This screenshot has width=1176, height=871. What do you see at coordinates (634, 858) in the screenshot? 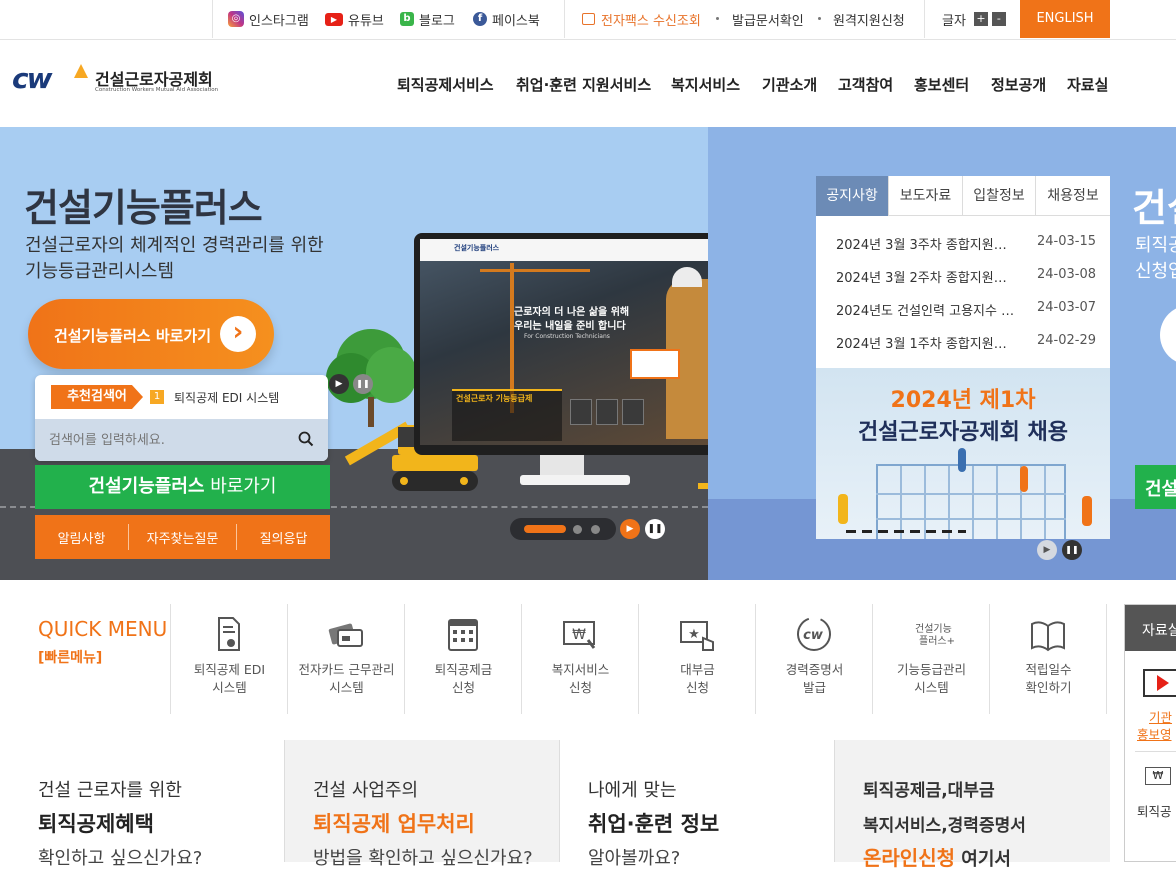
I see `card-line-3: 알아볼까요?` at bounding box center [634, 858].